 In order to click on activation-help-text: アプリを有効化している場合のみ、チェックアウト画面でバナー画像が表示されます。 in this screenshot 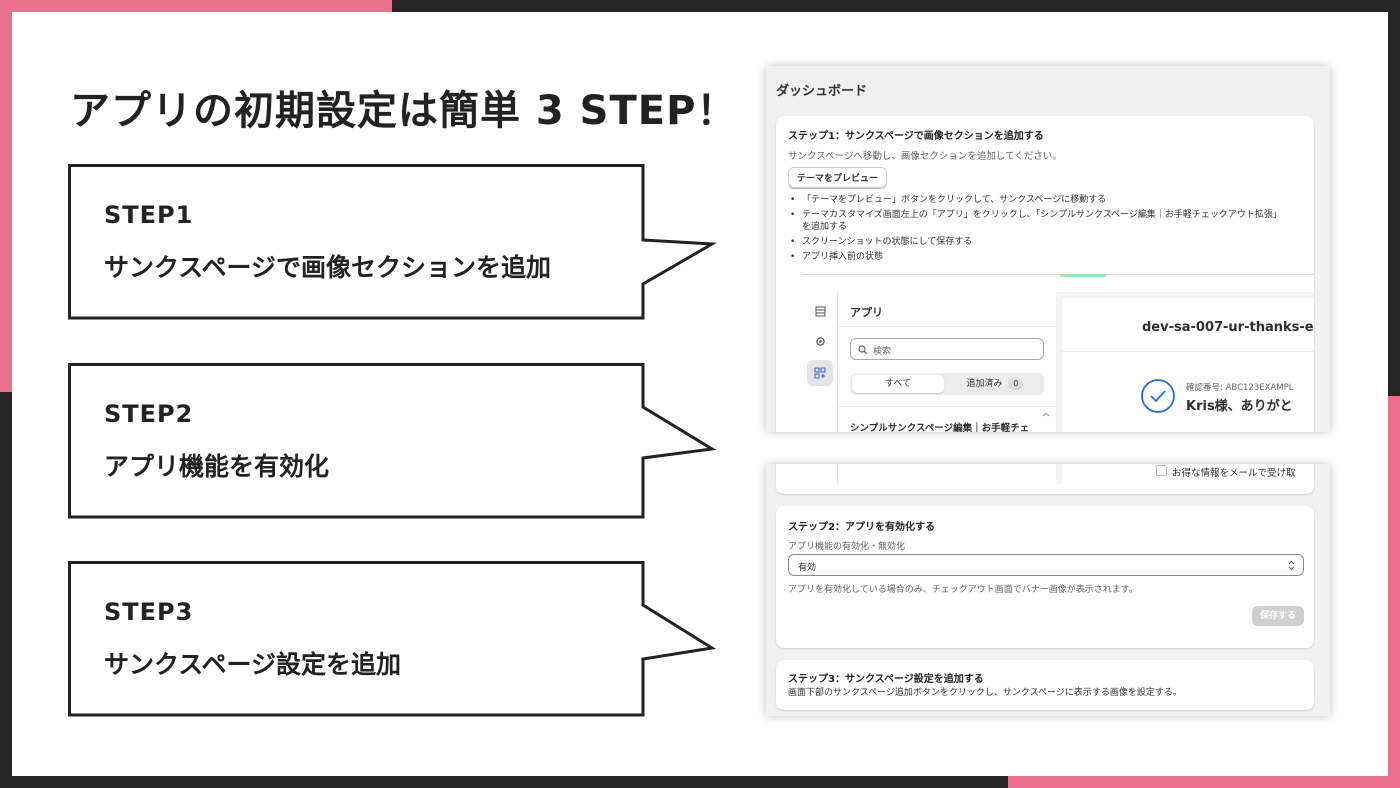, I will do `click(963, 590)`.